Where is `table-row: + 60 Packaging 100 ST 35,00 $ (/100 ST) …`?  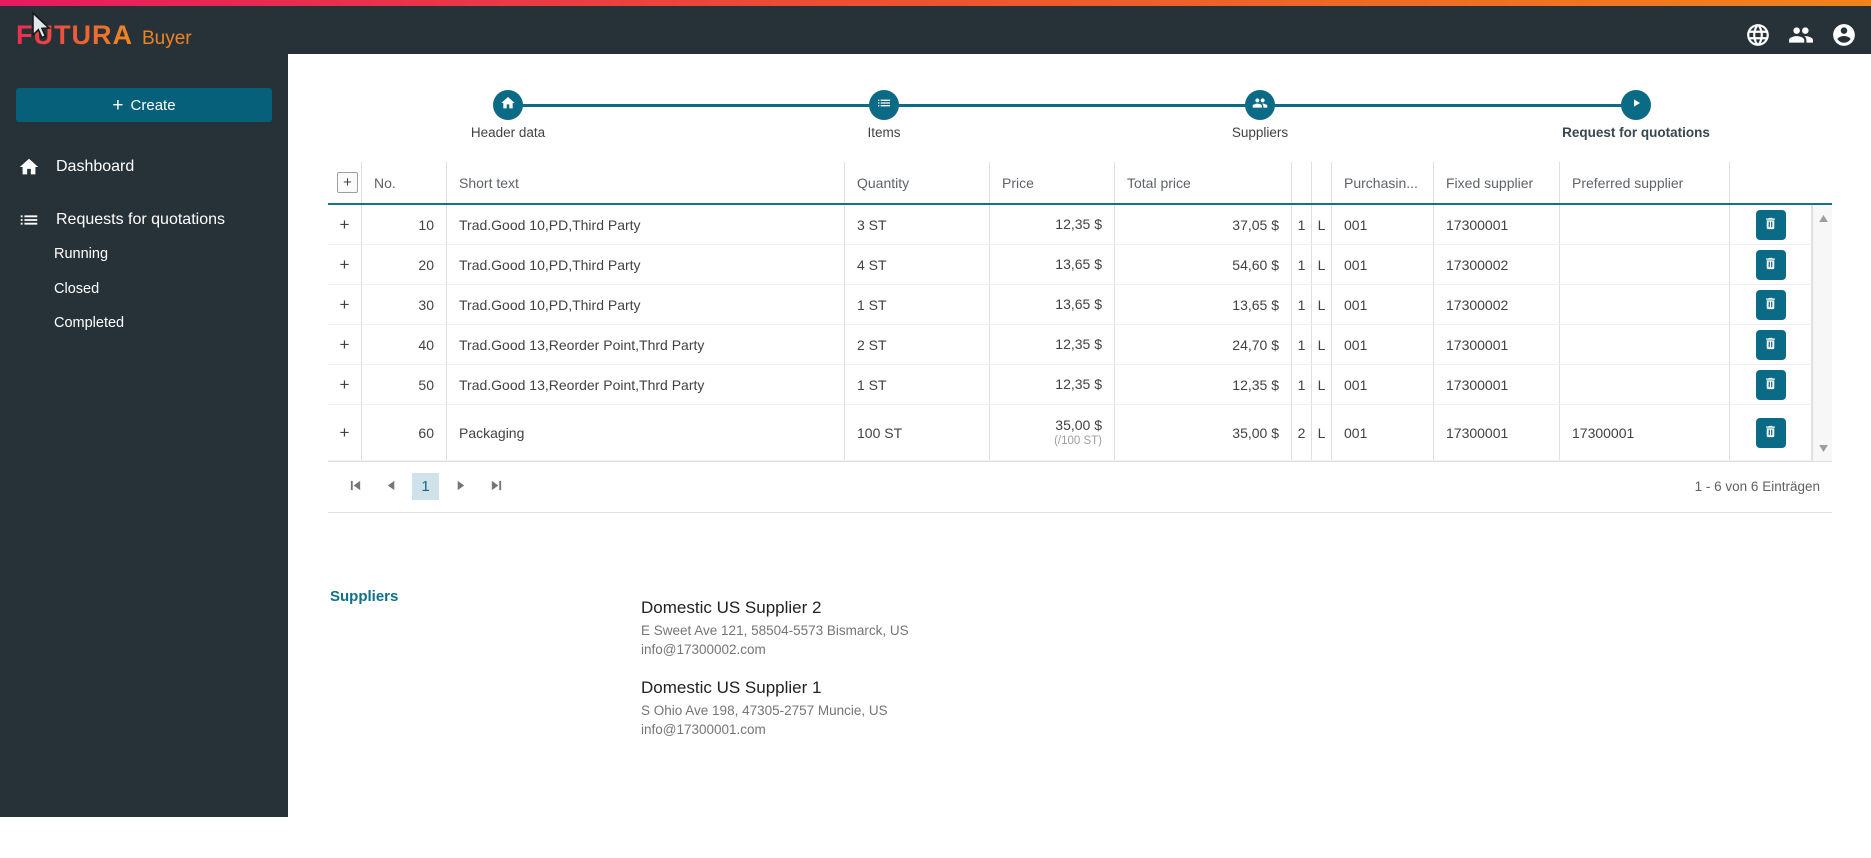 table-row: + 60 Packaging 100 ST 35,00 $ (/100 ST) … is located at coordinates (1080, 433).